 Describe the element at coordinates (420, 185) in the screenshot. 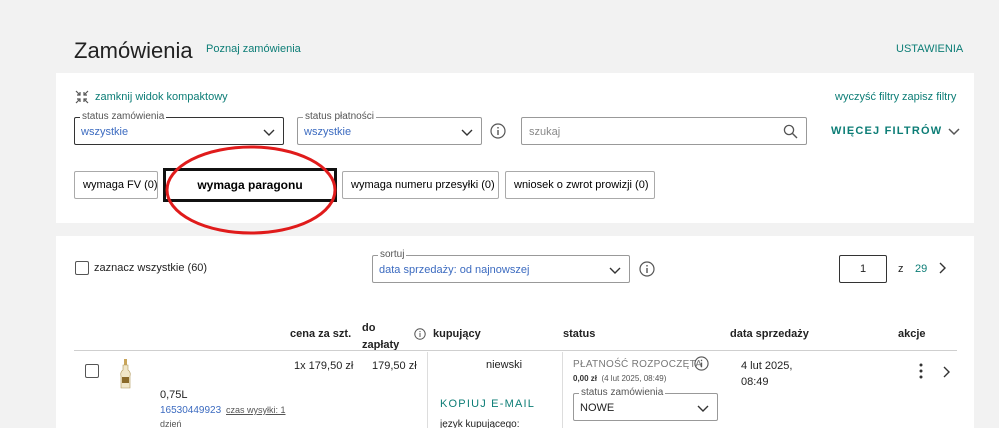

I see `filter-chip-tracking: wymaga numeru przesyłki (0)` at that location.